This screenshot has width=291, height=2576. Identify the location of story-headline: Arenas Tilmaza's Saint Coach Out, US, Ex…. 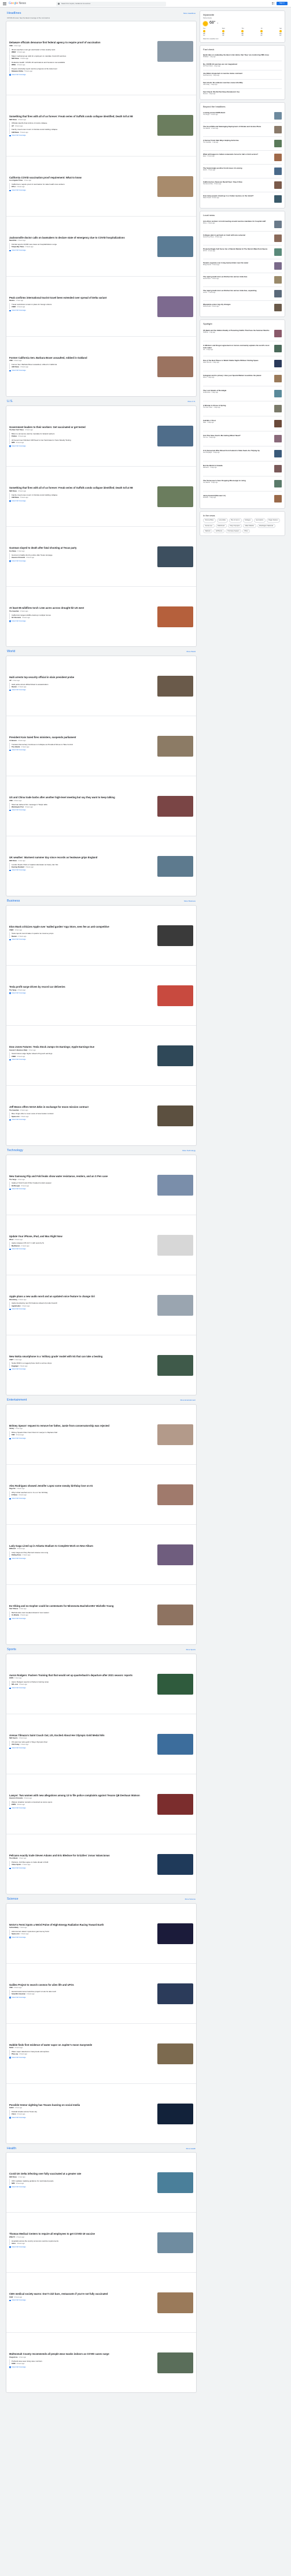
(81, 1736).